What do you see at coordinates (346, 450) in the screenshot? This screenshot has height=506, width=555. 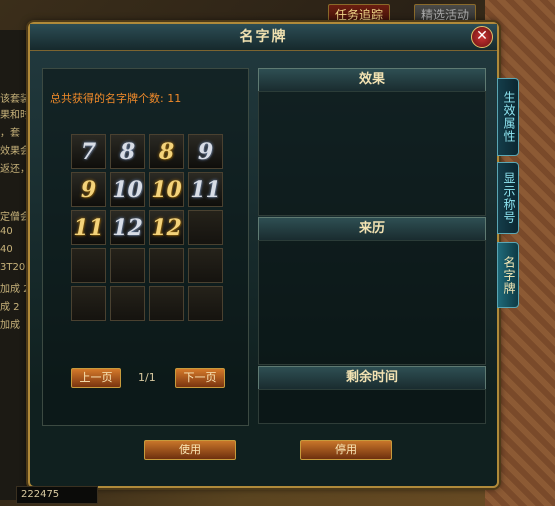 I see `disable-button: 停用` at bounding box center [346, 450].